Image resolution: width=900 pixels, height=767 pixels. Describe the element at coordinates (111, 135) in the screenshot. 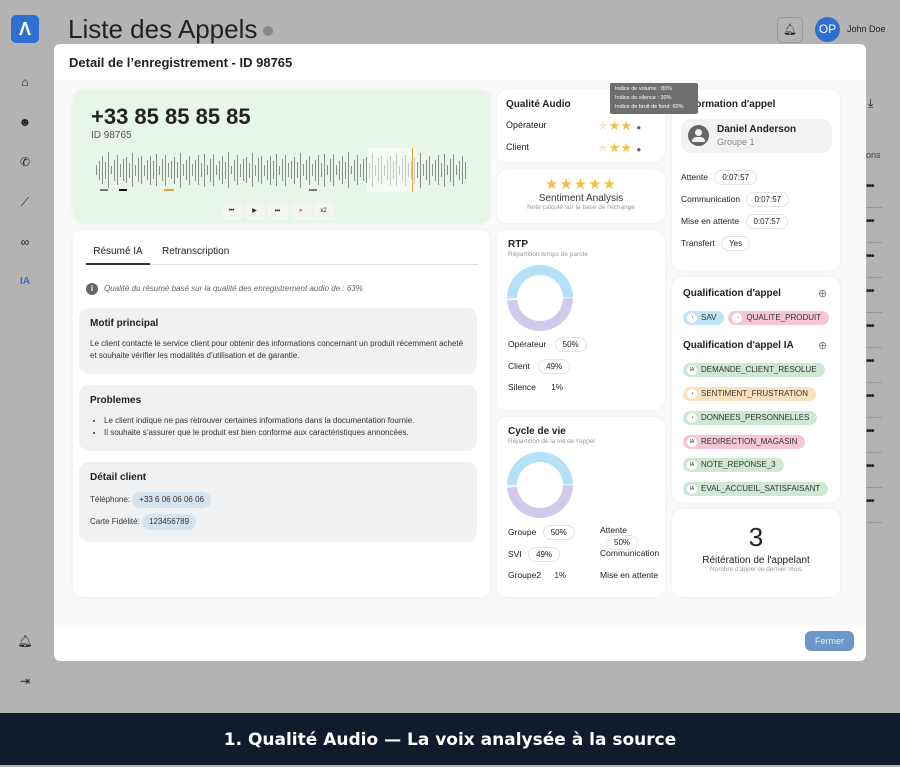

I see `recording-id: ID 98765` at that location.